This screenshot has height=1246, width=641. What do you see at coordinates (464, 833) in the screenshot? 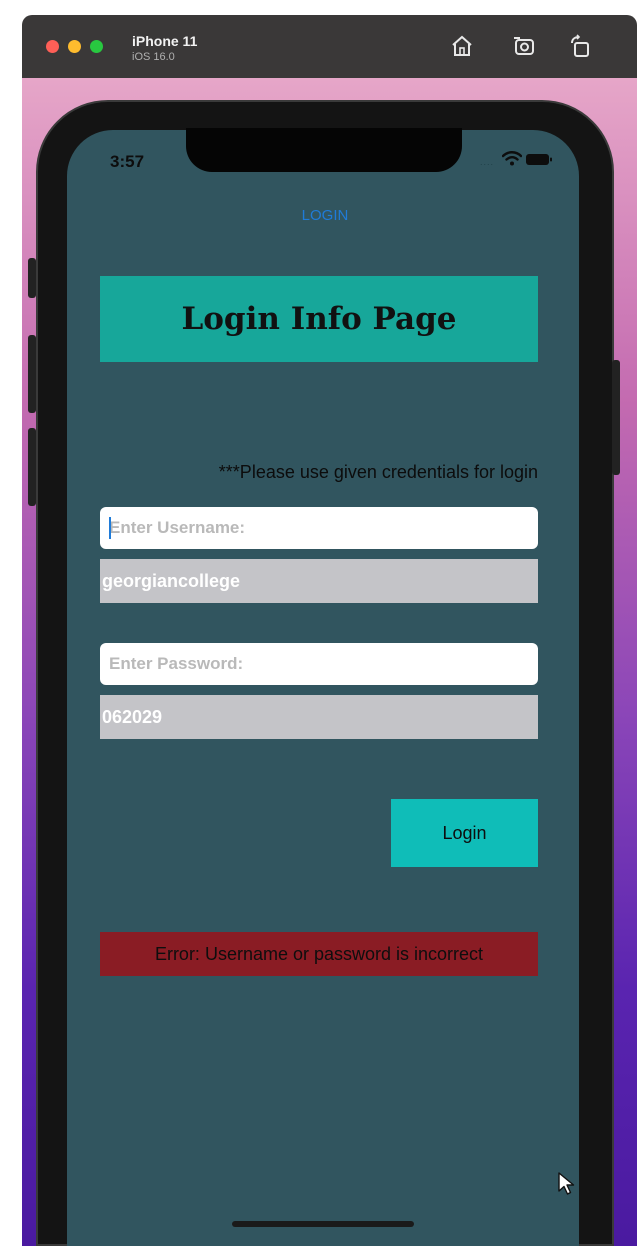
I see `login-button: Login` at bounding box center [464, 833].